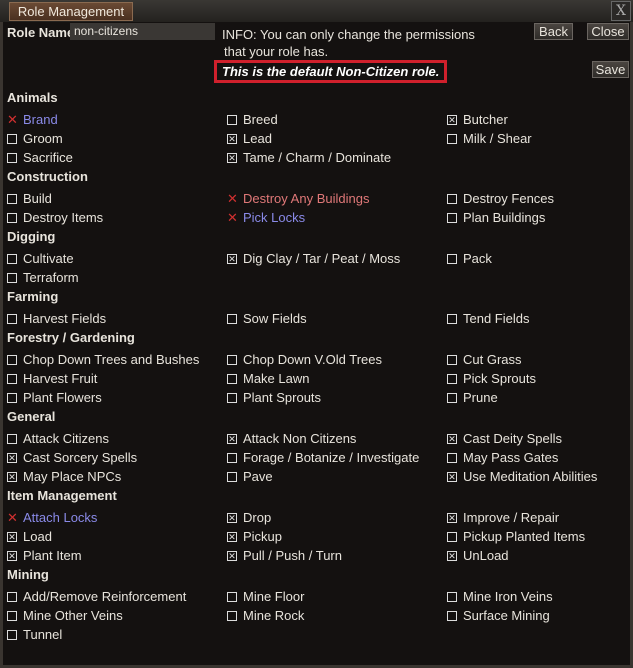 The height and width of the screenshot is (668, 633). I want to click on permission-item: Tend Fields, so click(537, 318).